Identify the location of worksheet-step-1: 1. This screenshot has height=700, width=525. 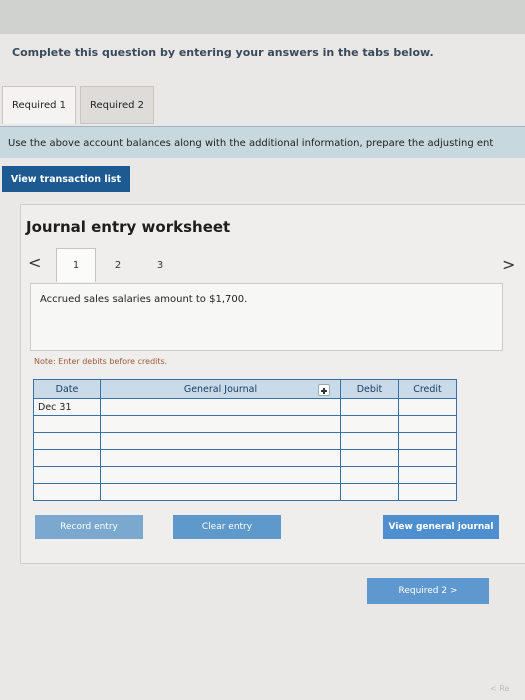
(76, 265).